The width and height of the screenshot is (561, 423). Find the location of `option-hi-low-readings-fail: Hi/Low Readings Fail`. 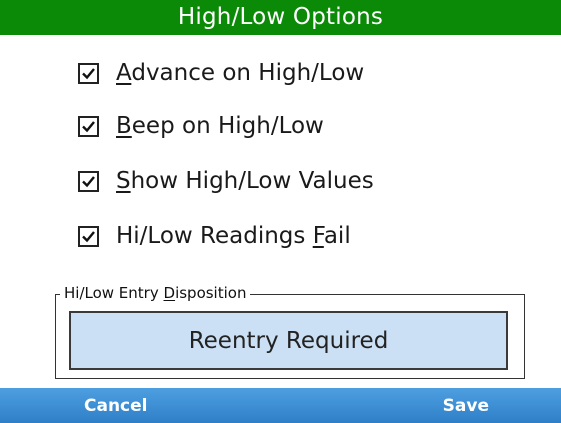

option-hi-low-readings-fail: Hi/Low Readings Fail is located at coordinates (214, 236).